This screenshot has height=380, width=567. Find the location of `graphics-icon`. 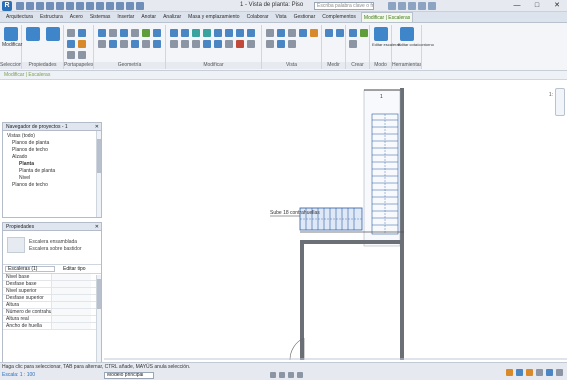

graphics-icon is located at coordinates (281, 44).